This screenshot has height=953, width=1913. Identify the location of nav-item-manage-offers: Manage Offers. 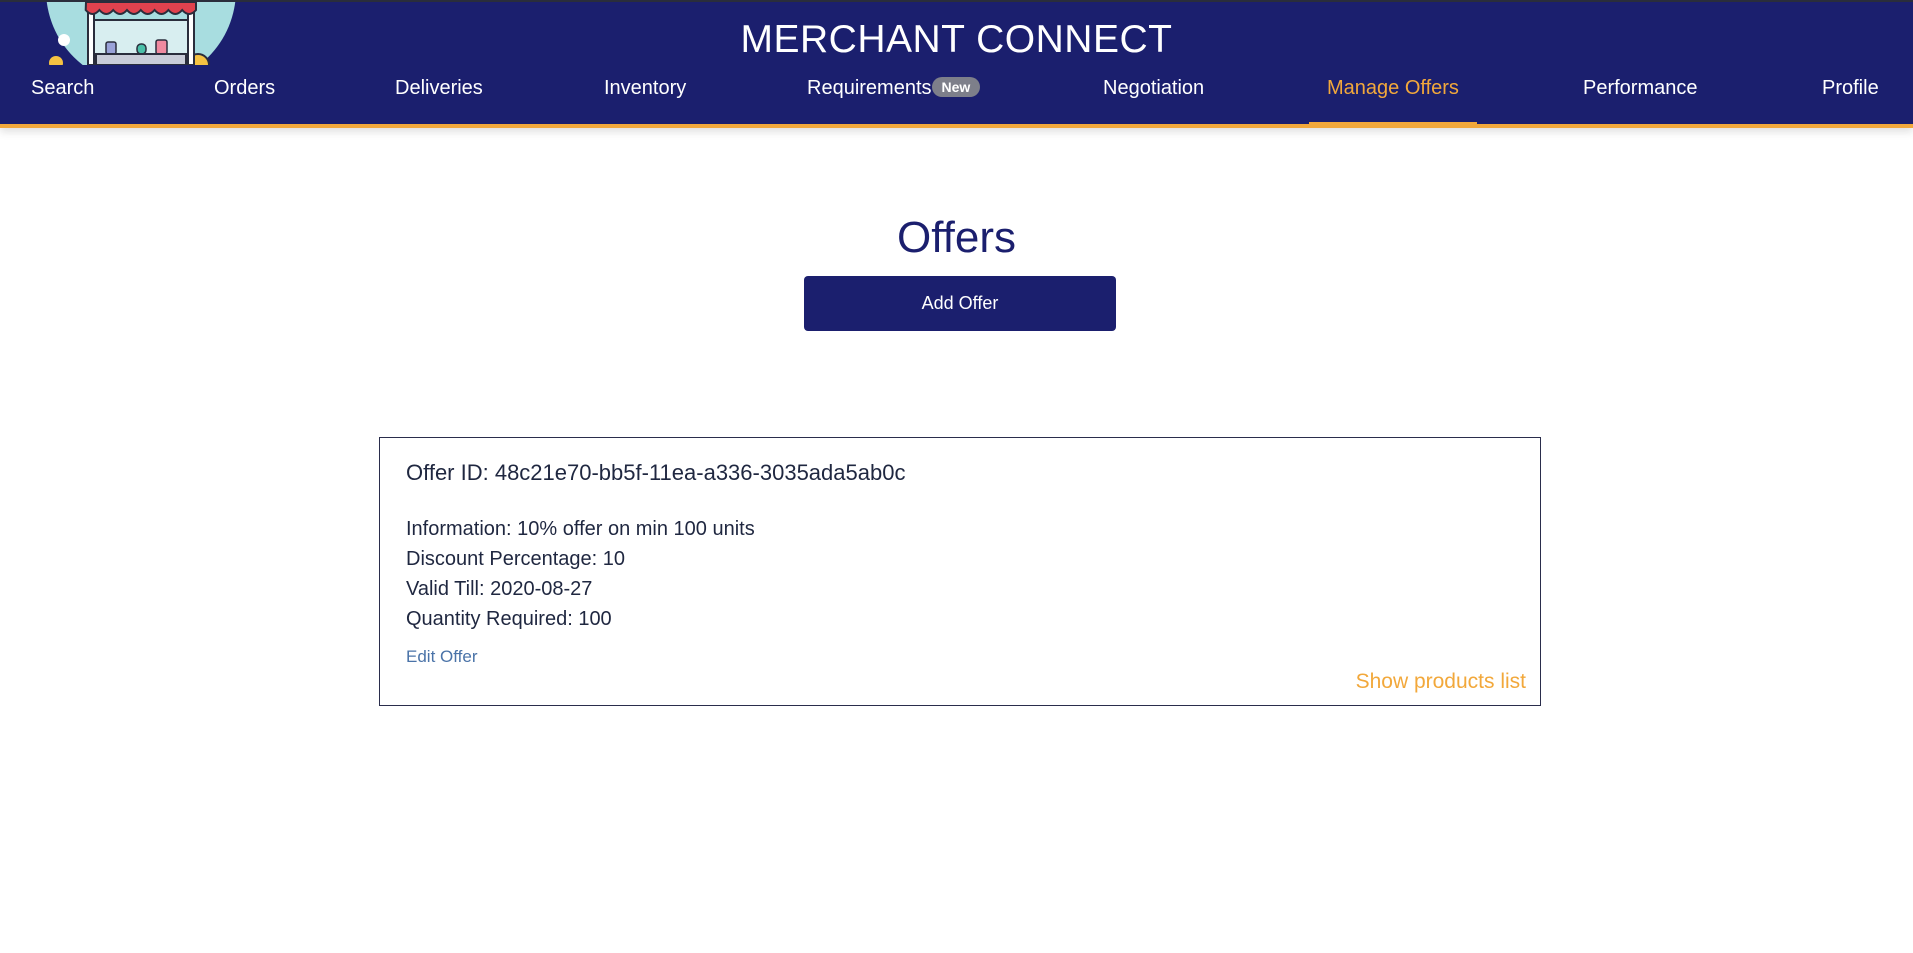
(1393, 95).